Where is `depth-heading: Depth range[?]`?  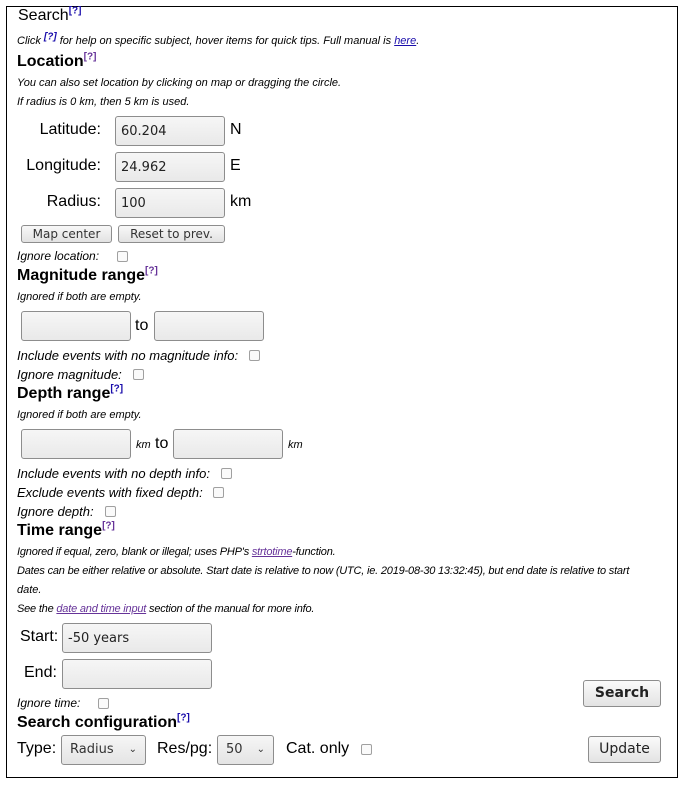
depth-heading: Depth range[?] is located at coordinates (70, 393).